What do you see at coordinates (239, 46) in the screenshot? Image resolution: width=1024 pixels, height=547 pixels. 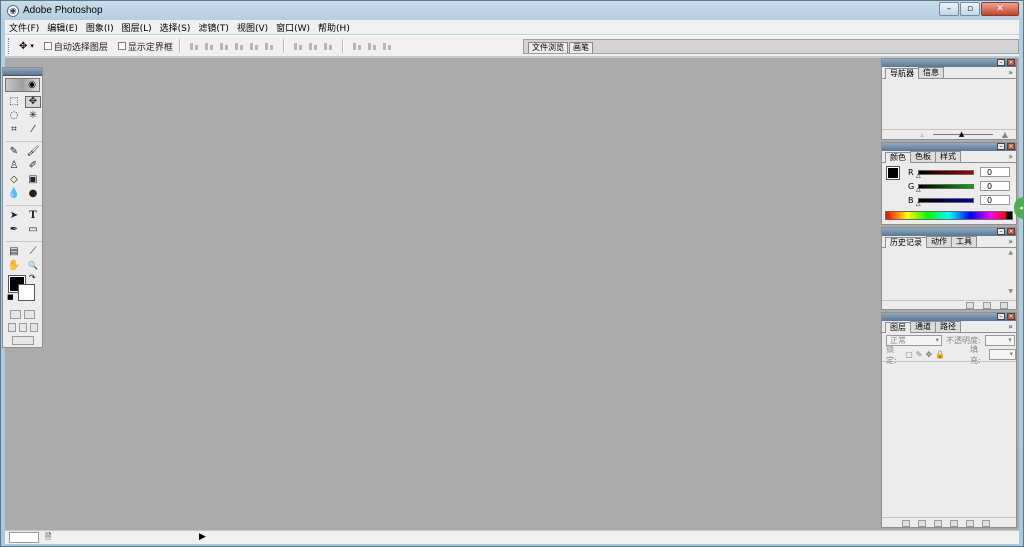 I see `align-left-icon` at bounding box center [239, 46].